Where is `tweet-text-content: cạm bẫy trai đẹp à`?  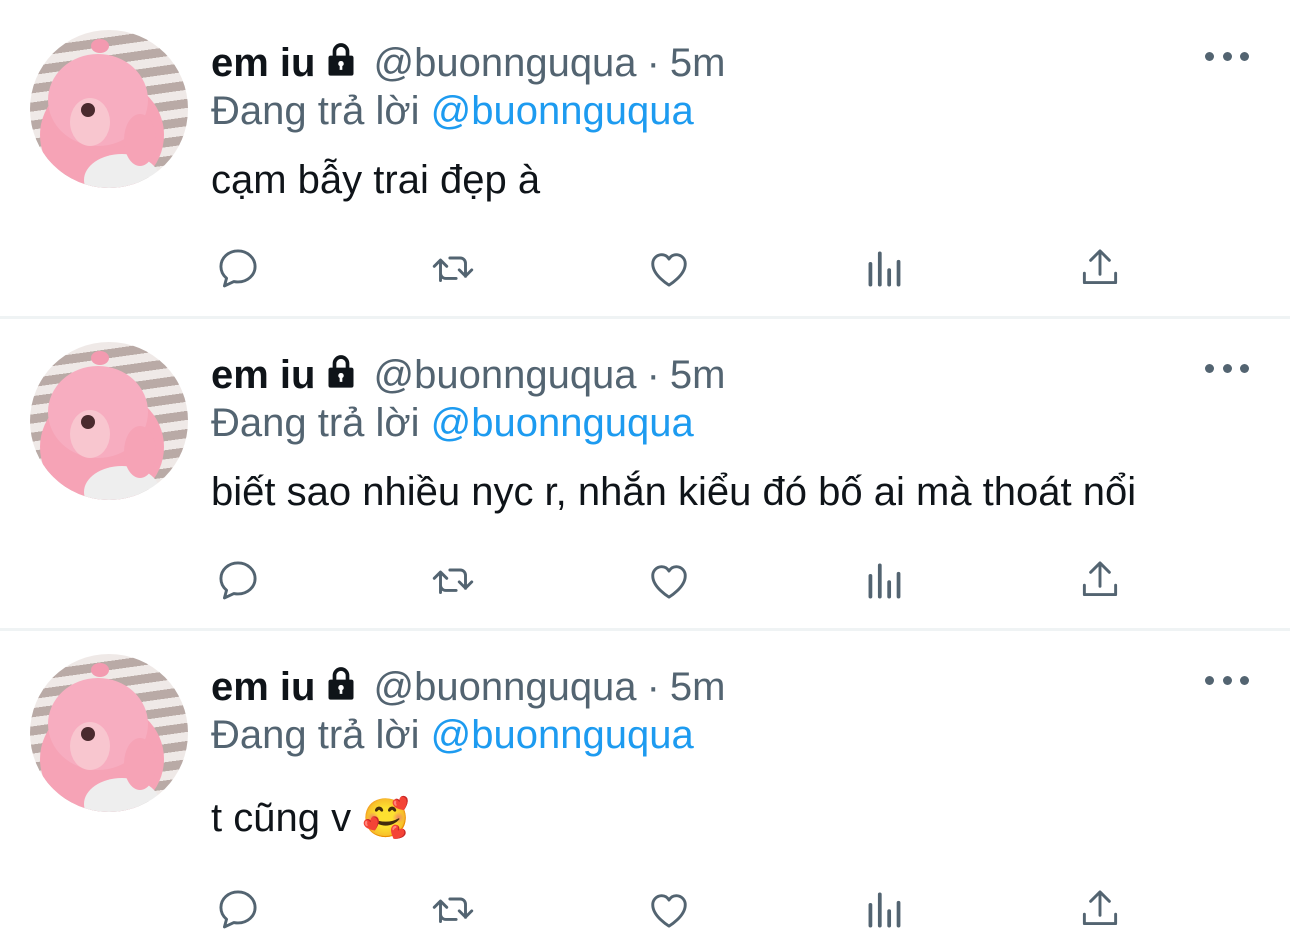
tweet-text-content: cạm bẫy trai đẹp à is located at coordinates (376, 180).